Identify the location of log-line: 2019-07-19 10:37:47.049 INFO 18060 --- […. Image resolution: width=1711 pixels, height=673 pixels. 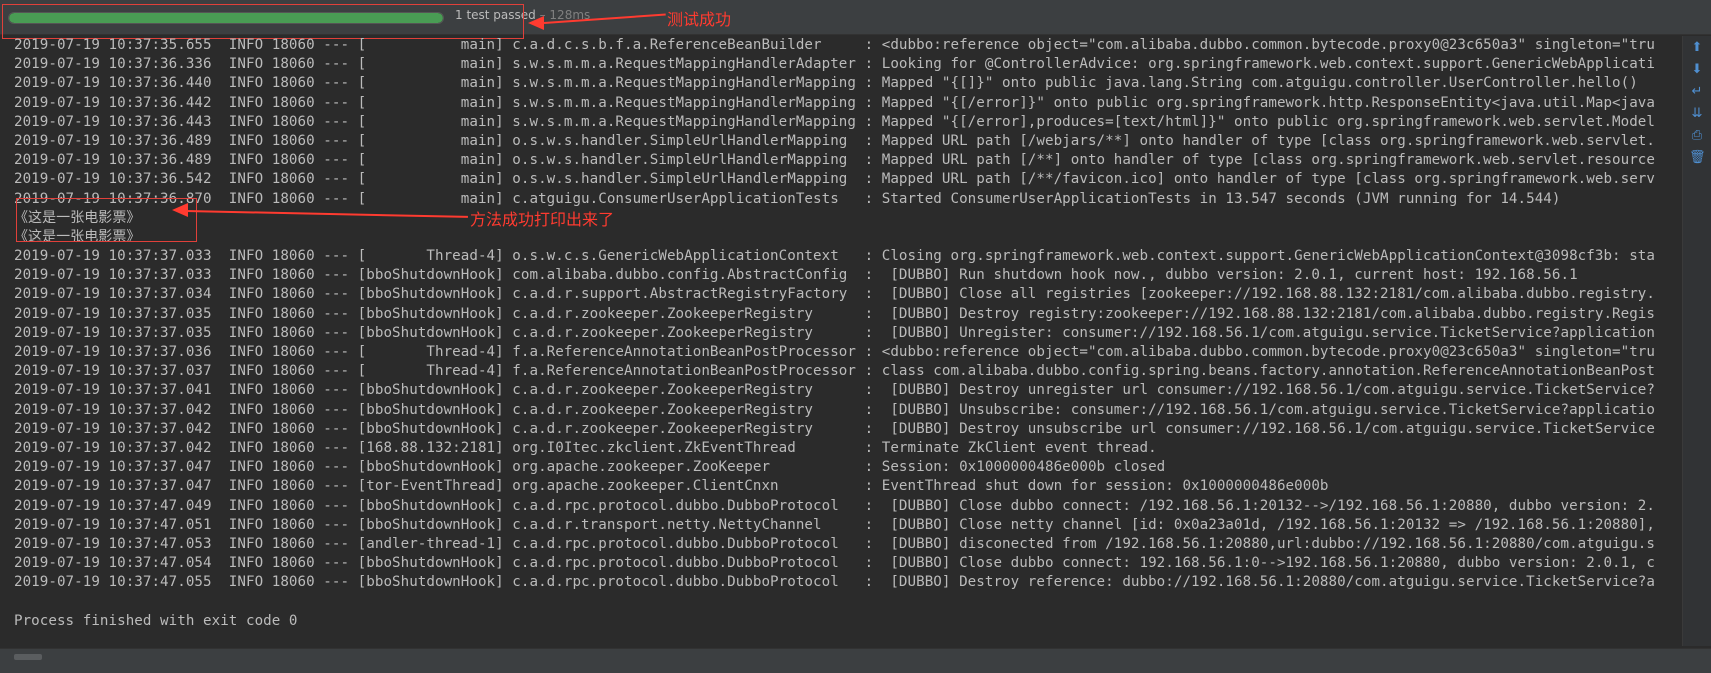
(834, 505).